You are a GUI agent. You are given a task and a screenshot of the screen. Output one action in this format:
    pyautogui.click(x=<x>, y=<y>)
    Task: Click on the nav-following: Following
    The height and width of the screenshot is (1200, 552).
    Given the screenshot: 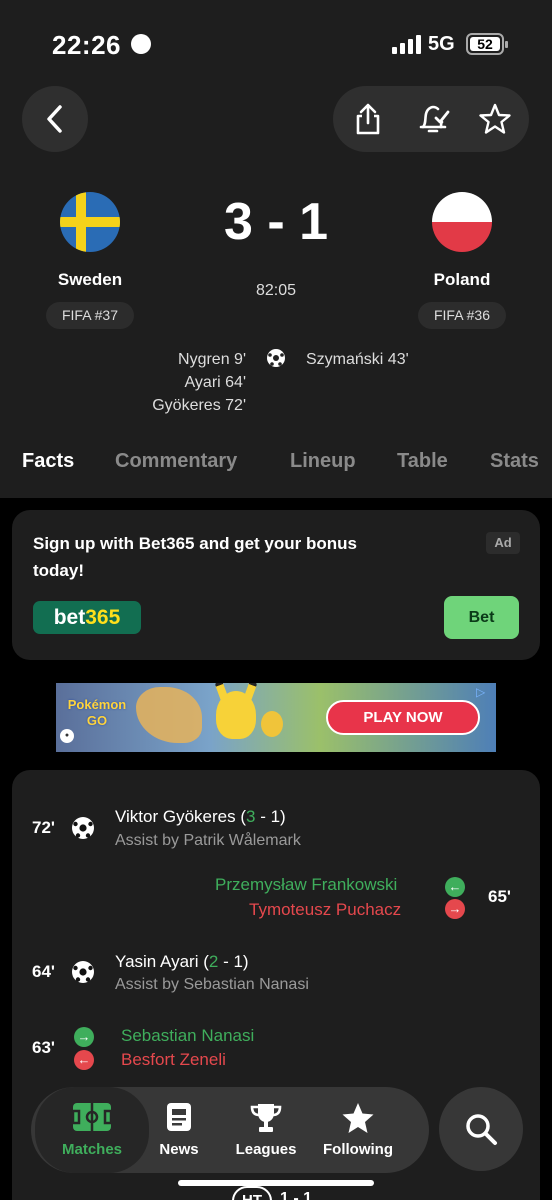 What is the action you would take?
    pyautogui.click(x=358, y=1130)
    